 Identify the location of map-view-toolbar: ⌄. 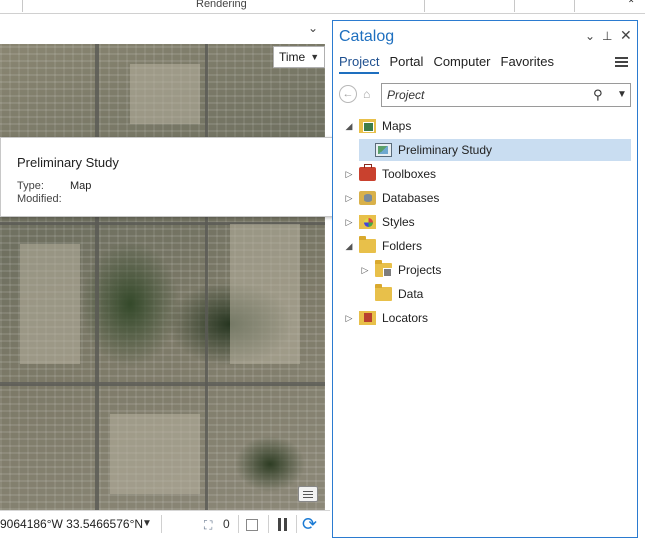
(165, 29).